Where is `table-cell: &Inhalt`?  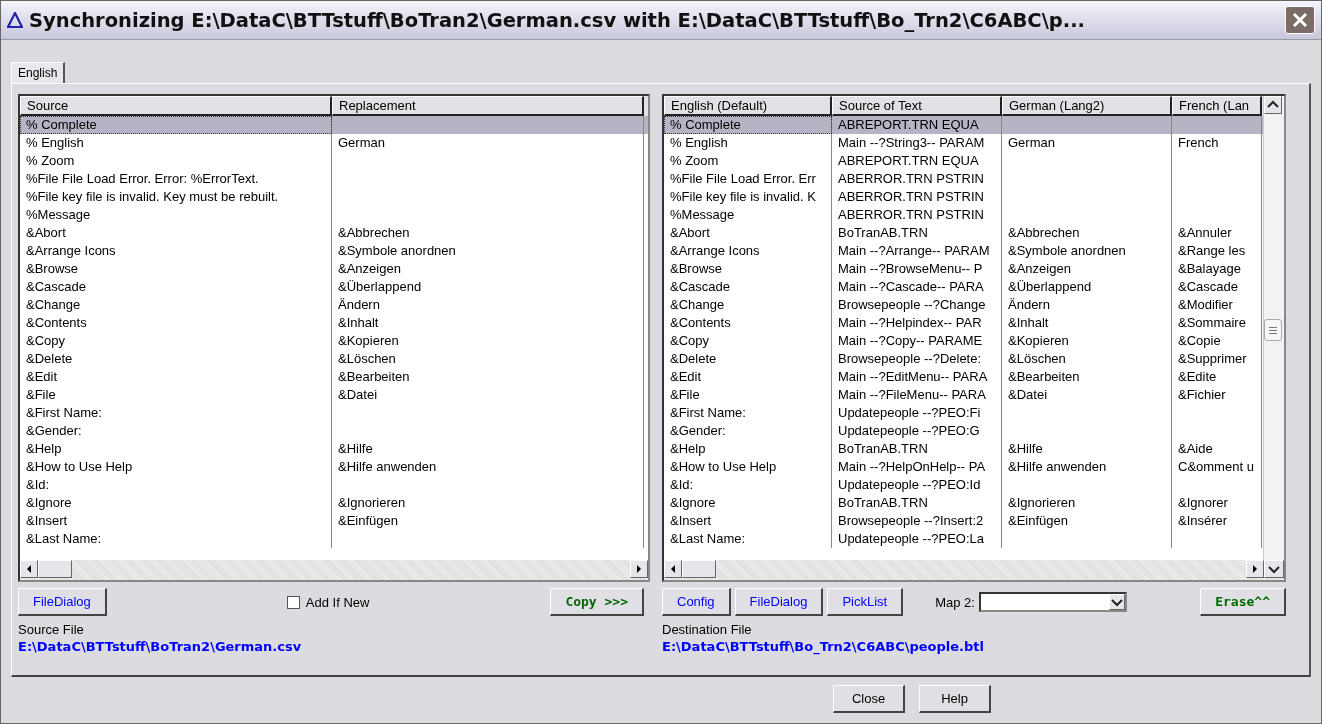 table-cell: &Inhalt is located at coordinates (358, 322).